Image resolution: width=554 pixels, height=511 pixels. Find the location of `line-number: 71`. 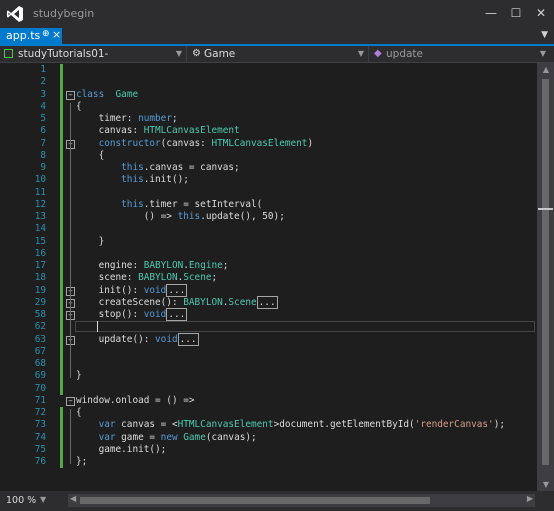

line-number: 71 is located at coordinates (40, 400).